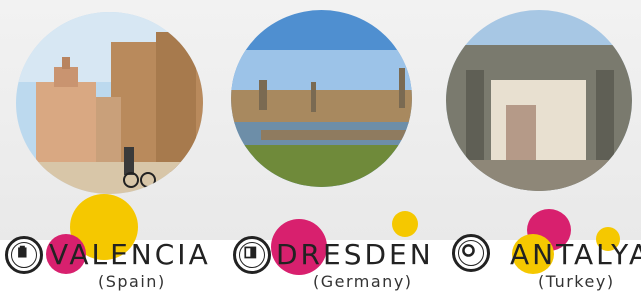  Describe the element at coordinates (132, 281) in the screenshot. I see `country-spain: (Spain)` at that location.